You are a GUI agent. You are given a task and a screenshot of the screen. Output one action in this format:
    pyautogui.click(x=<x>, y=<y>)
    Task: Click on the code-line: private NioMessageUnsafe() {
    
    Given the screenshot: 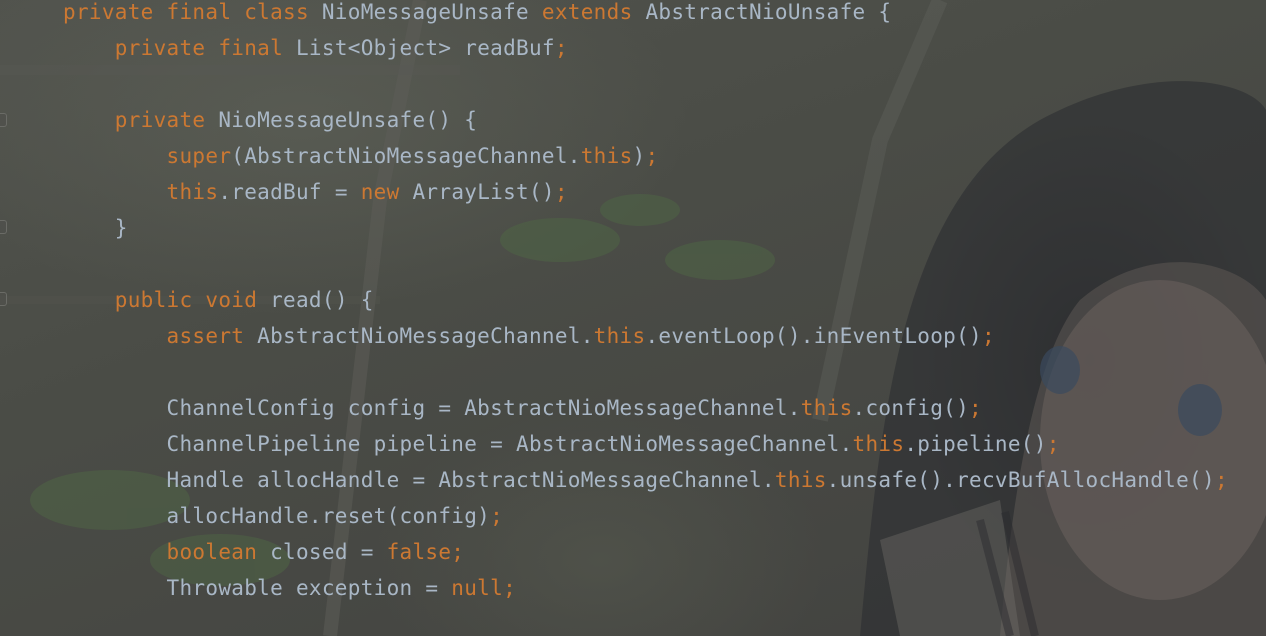 What is the action you would take?
    pyautogui.click(x=270, y=126)
    